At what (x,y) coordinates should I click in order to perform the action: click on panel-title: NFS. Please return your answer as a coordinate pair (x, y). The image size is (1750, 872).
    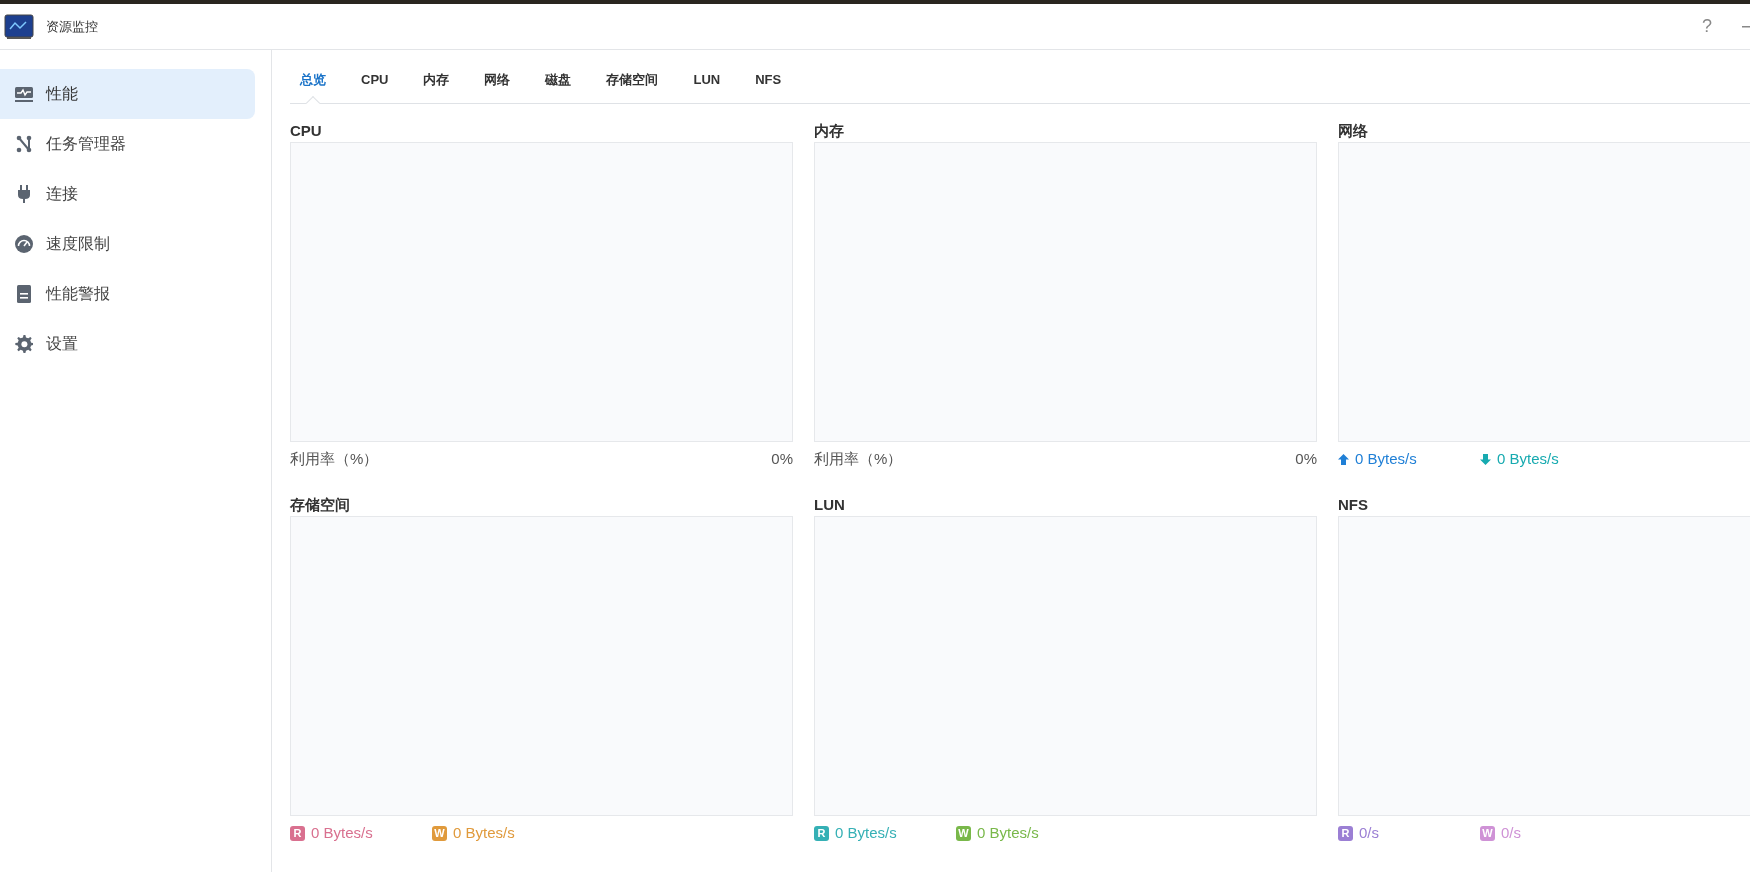
    Looking at the image, I should click on (1353, 505).